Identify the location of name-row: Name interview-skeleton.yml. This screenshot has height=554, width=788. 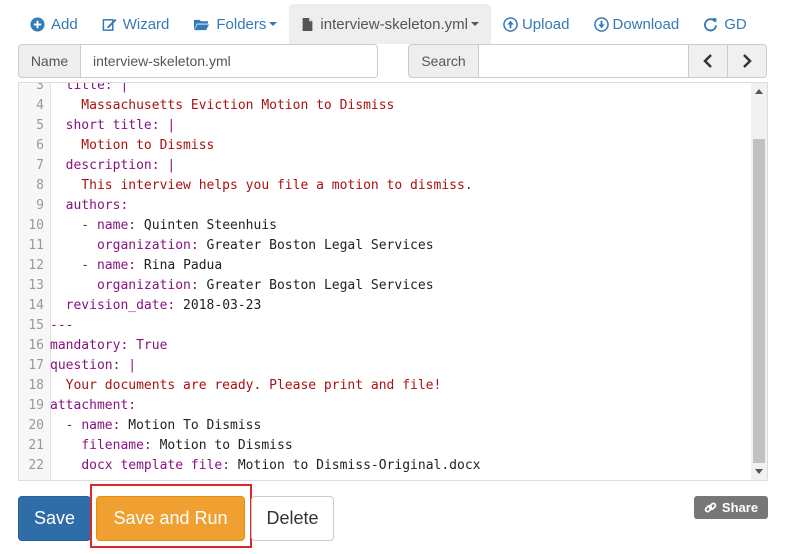
(198, 61).